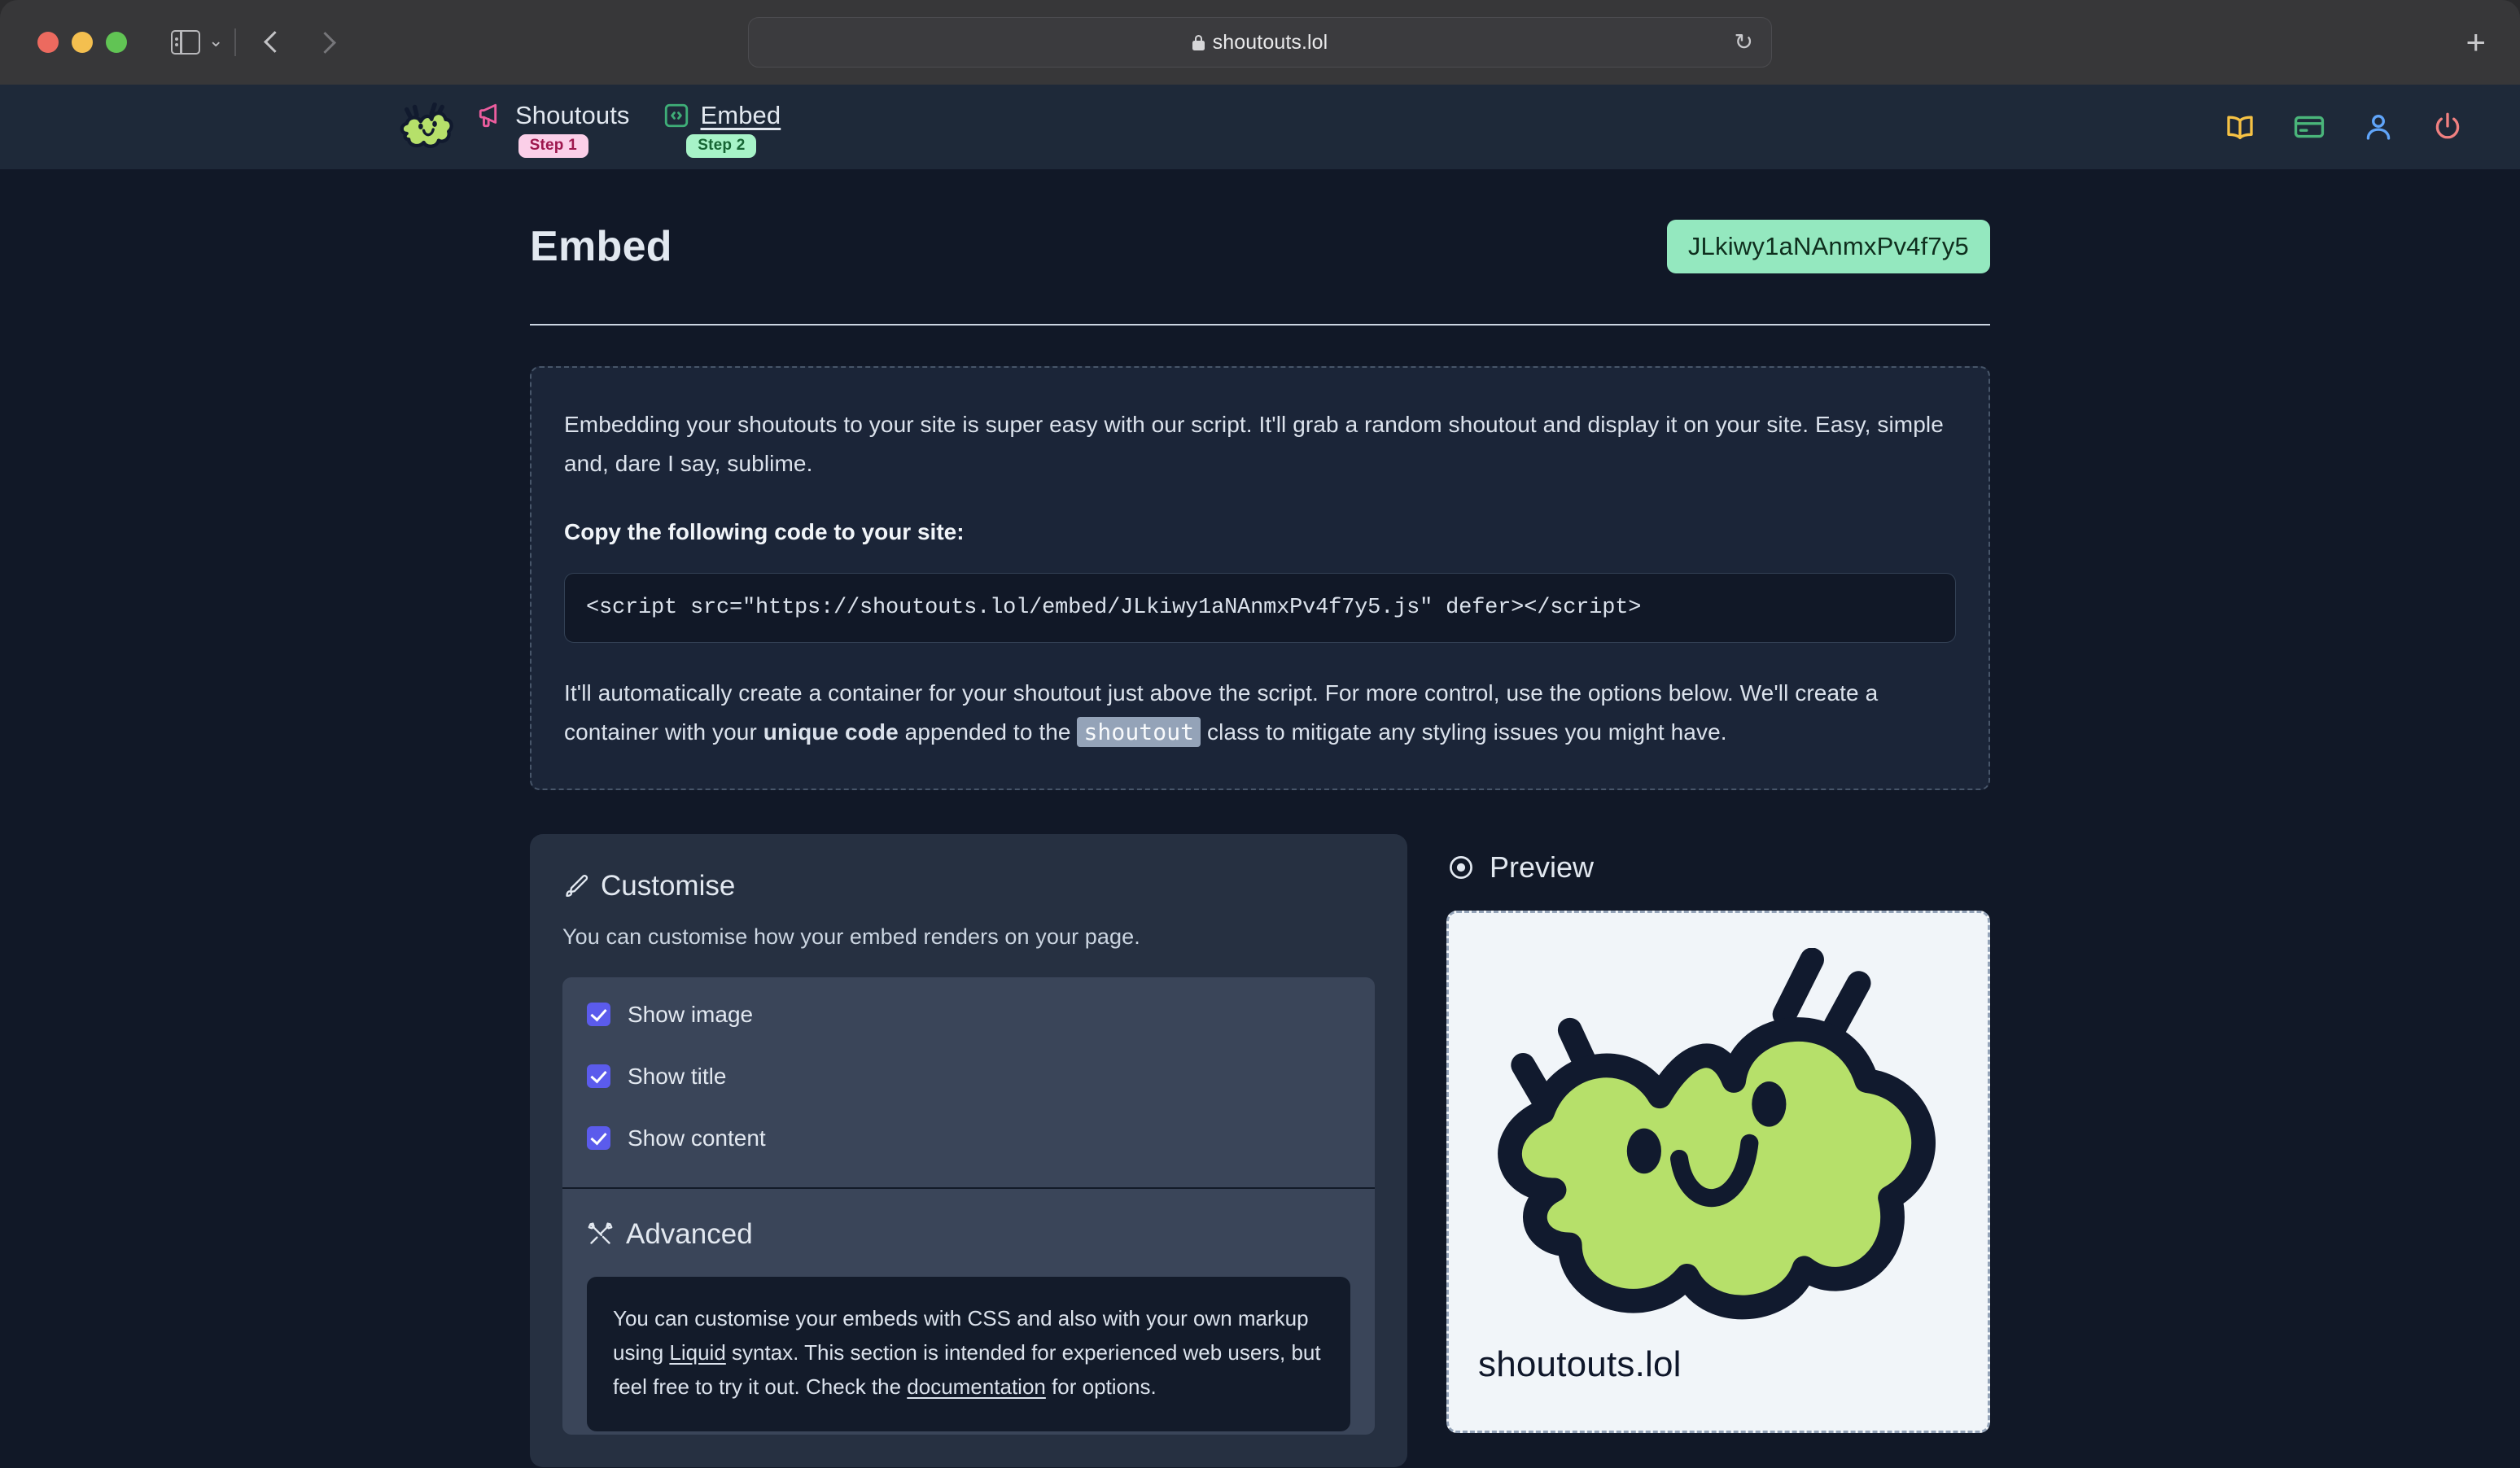 The width and height of the screenshot is (2520, 1468). Describe the element at coordinates (691, 1014) in the screenshot. I see `show-image-label: Show image` at that location.